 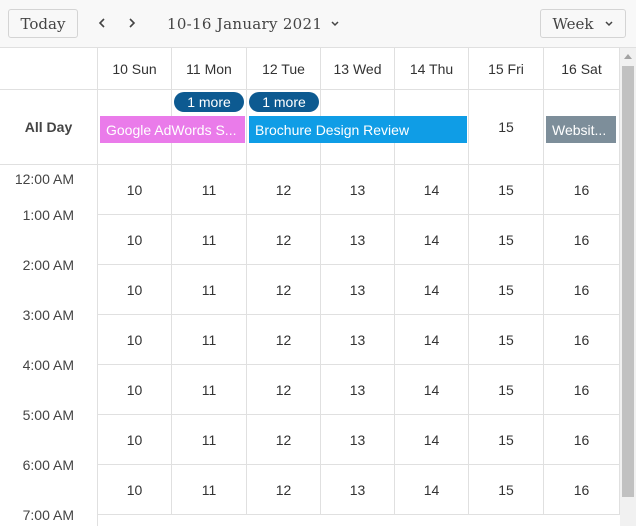 What do you see at coordinates (49, 69) in the screenshot?
I see `header-corner` at bounding box center [49, 69].